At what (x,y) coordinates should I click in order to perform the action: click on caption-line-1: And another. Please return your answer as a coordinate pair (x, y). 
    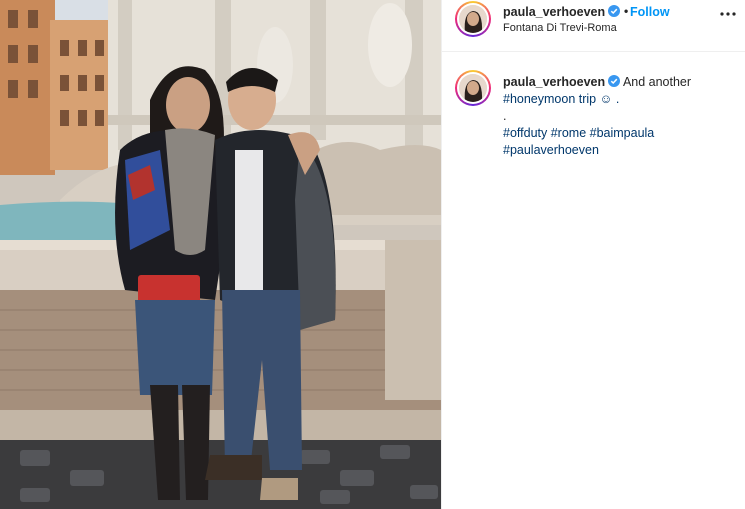
    Looking at the image, I should click on (657, 82).